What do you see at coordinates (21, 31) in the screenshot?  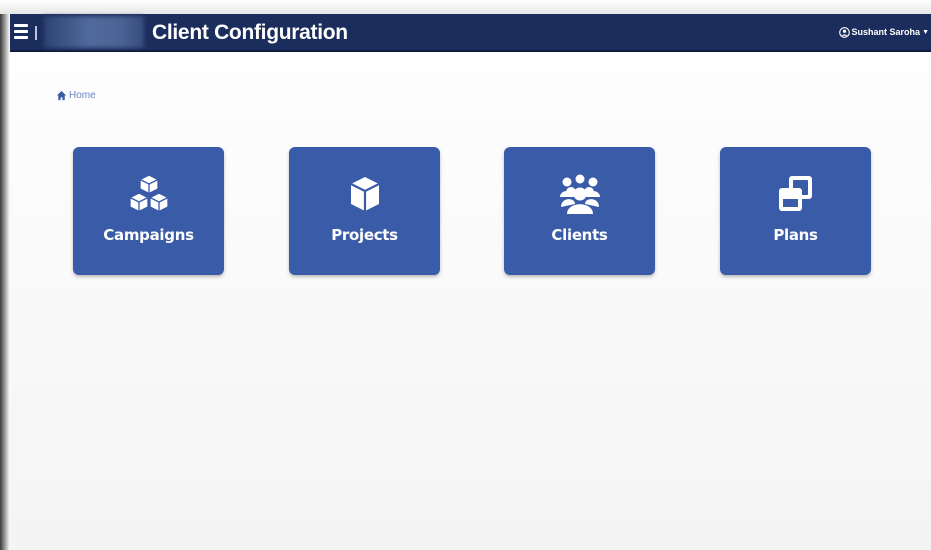 I see `hamburger-icon` at bounding box center [21, 31].